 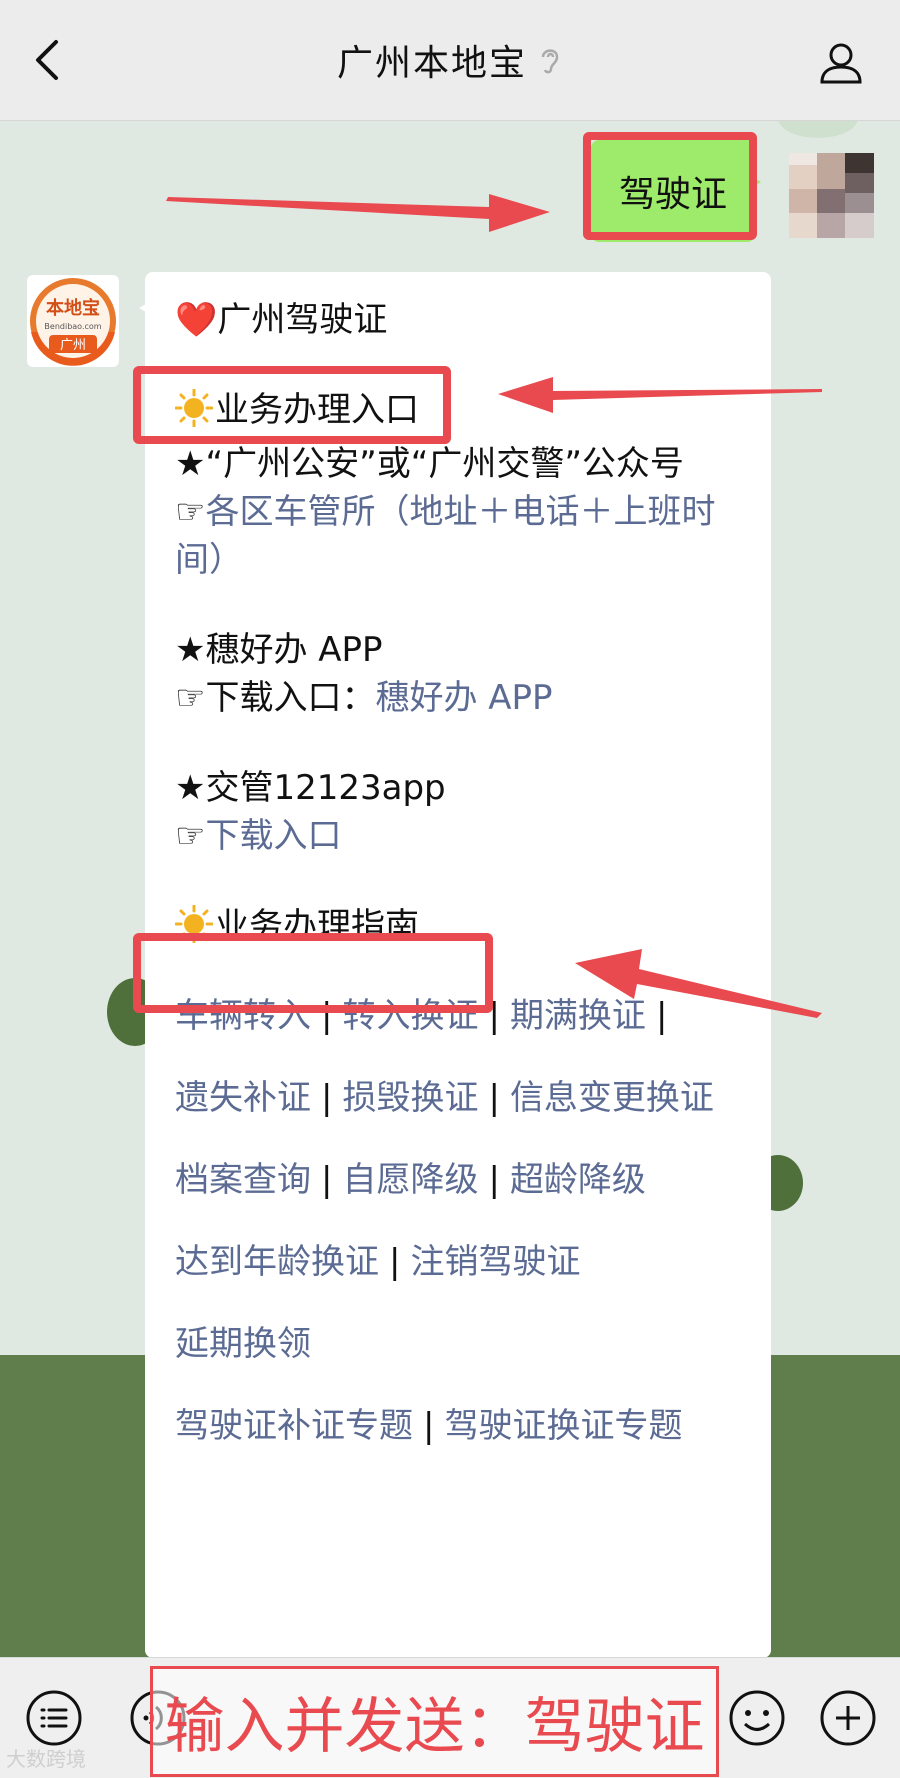 I want to click on guide-link: 遗失补证, so click(x=243, y=1098).